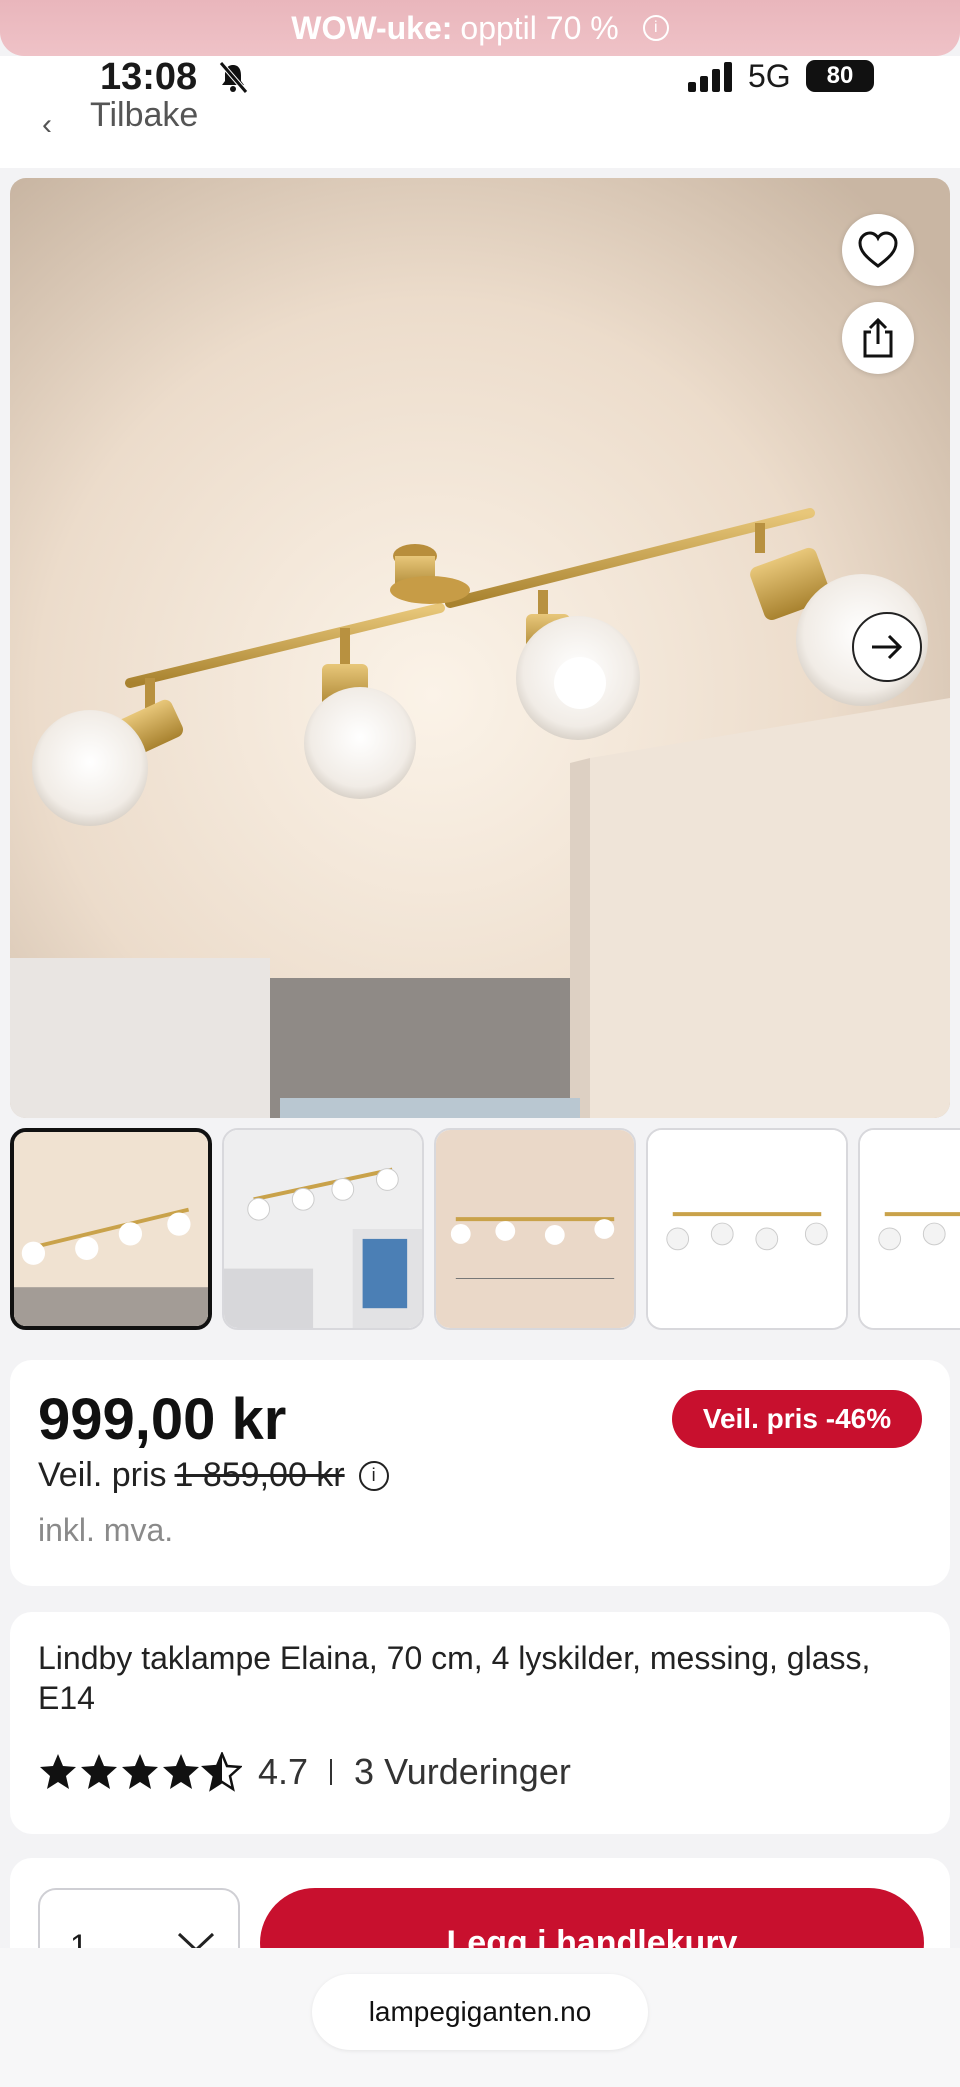 Image resolution: width=960 pixels, height=2087 pixels. I want to click on bell-muted-icon, so click(233, 77).